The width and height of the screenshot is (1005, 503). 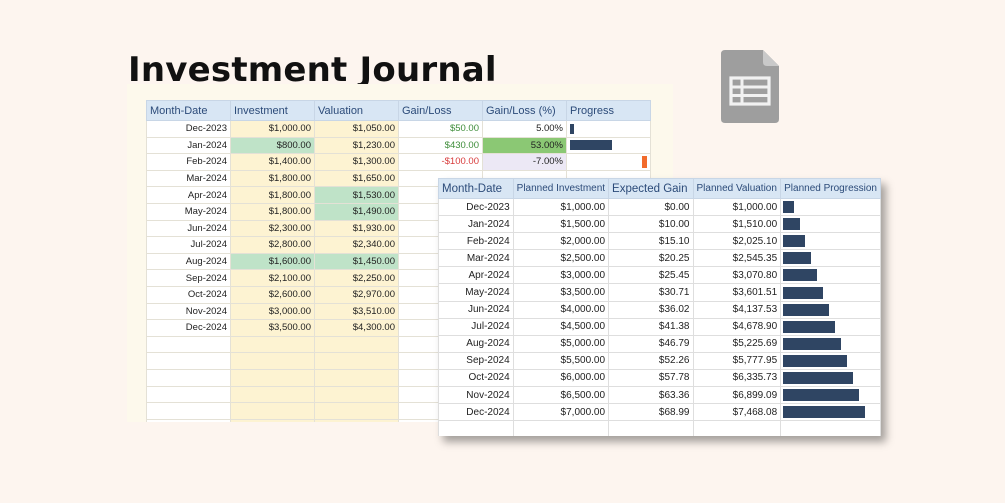 I want to click on journal-header-5: Progress, so click(x=608, y=110).